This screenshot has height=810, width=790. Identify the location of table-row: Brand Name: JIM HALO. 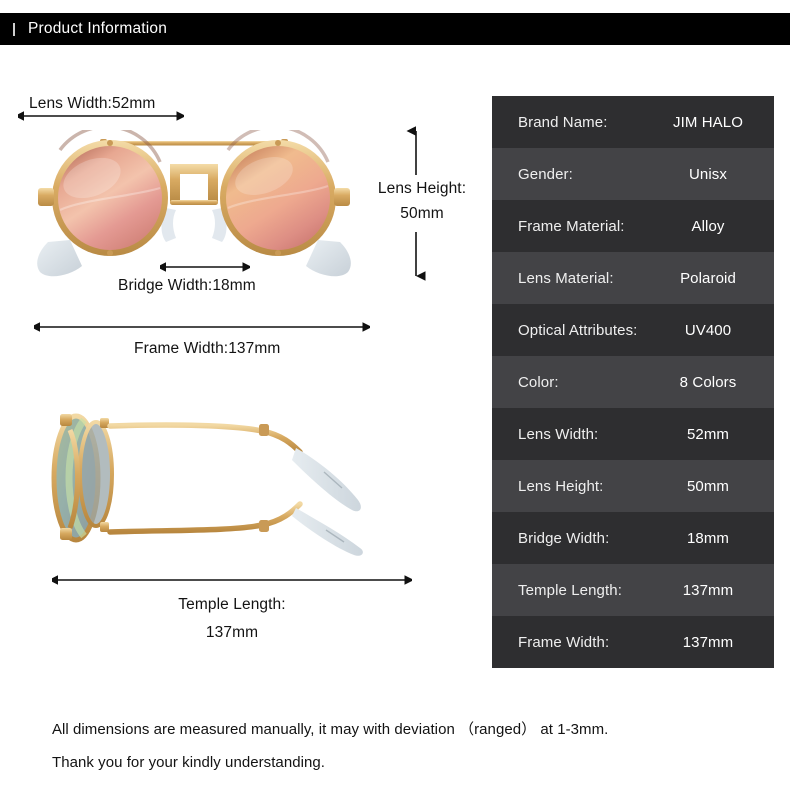
(633, 122).